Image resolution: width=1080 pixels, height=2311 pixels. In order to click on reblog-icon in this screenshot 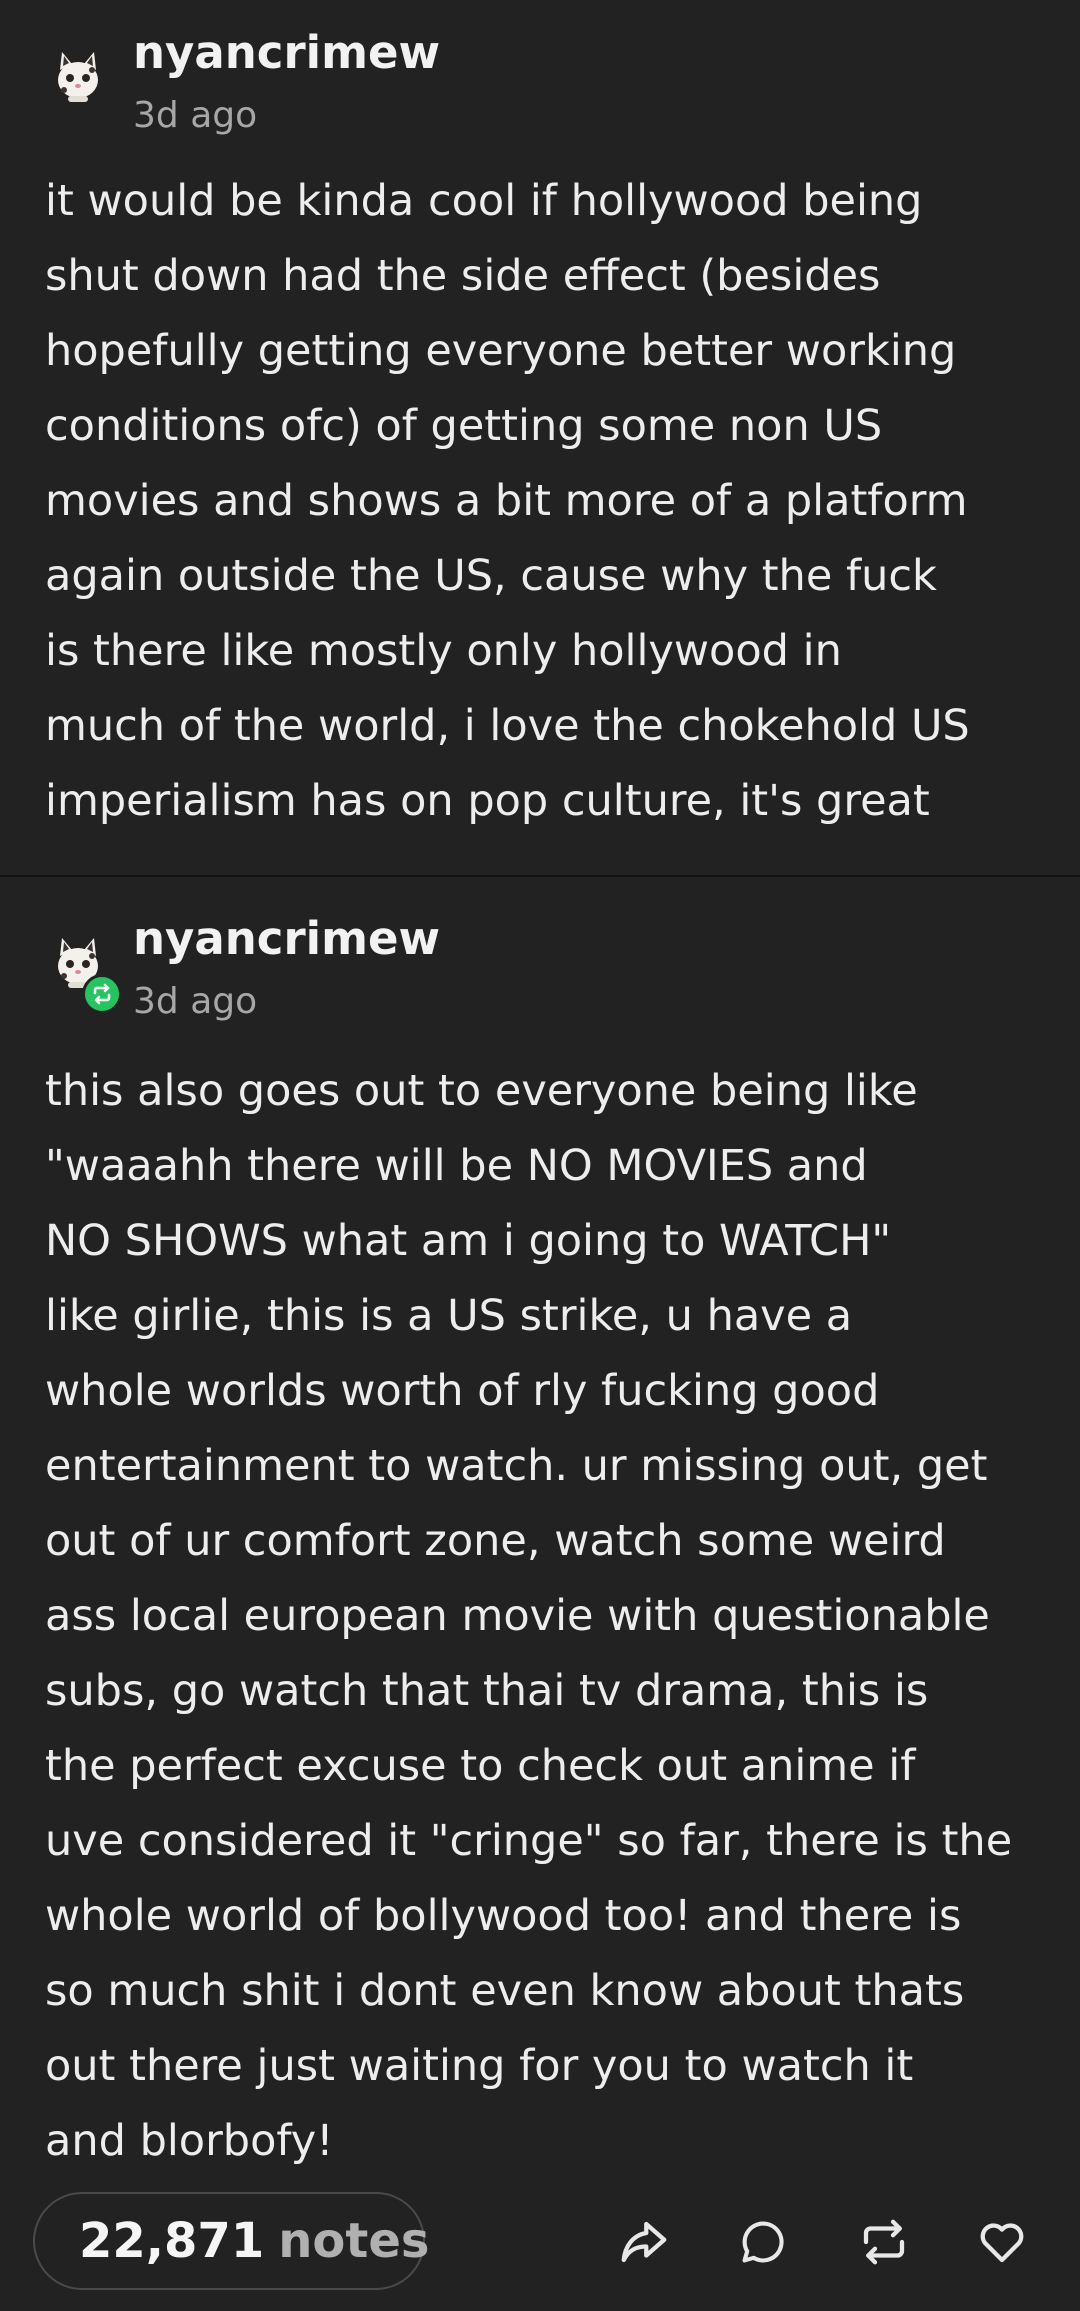, I will do `click(884, 2242)`.